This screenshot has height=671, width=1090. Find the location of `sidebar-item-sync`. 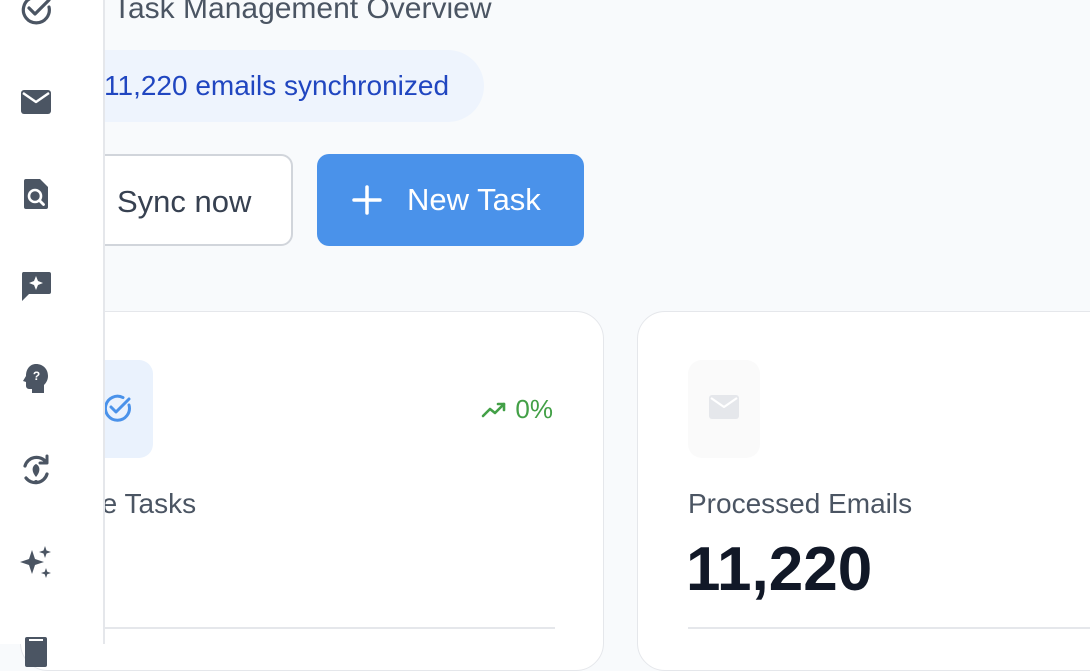

sidebar-item-sync is located at coordinates (36, 470).